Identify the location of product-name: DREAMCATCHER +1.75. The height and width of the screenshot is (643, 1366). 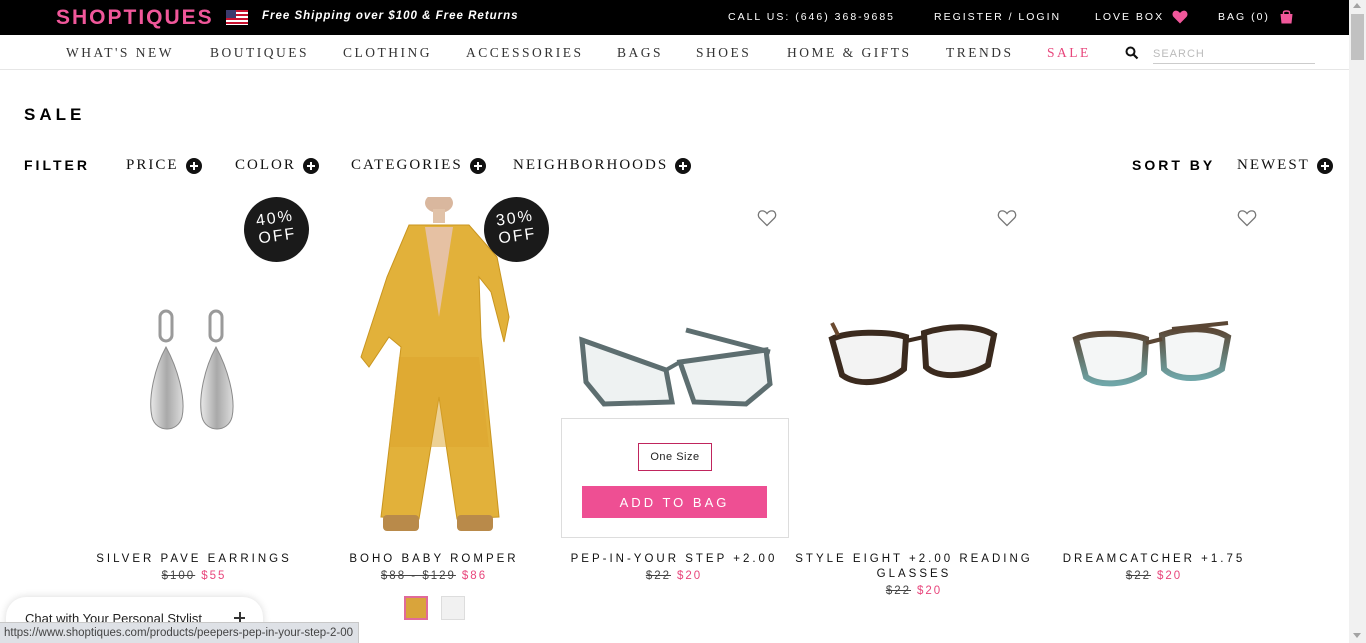
(1154, 559).